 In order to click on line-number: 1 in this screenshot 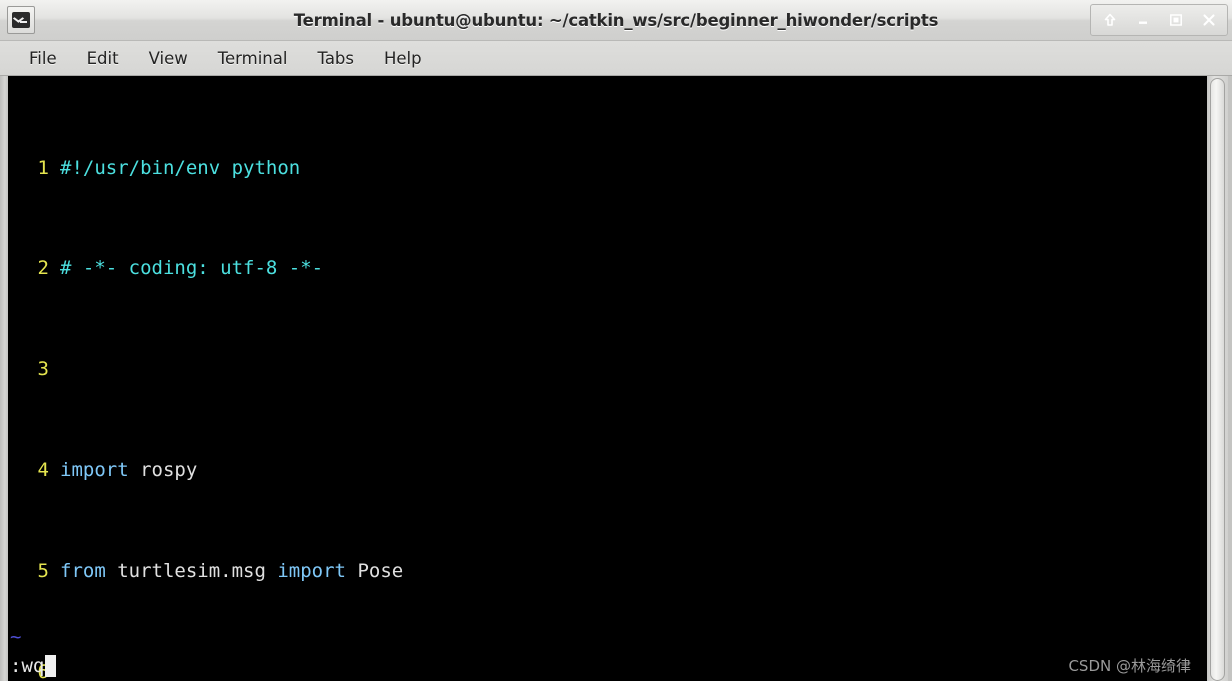, I will do `click(43, 167)`.